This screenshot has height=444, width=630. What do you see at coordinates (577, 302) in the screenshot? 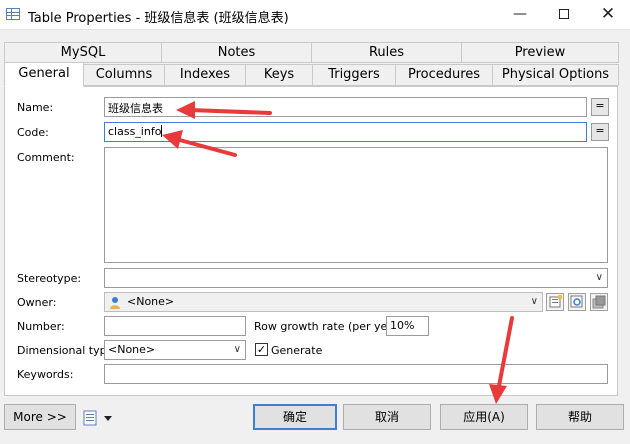
I see `browse-icon` at bounding box center [577, 302].